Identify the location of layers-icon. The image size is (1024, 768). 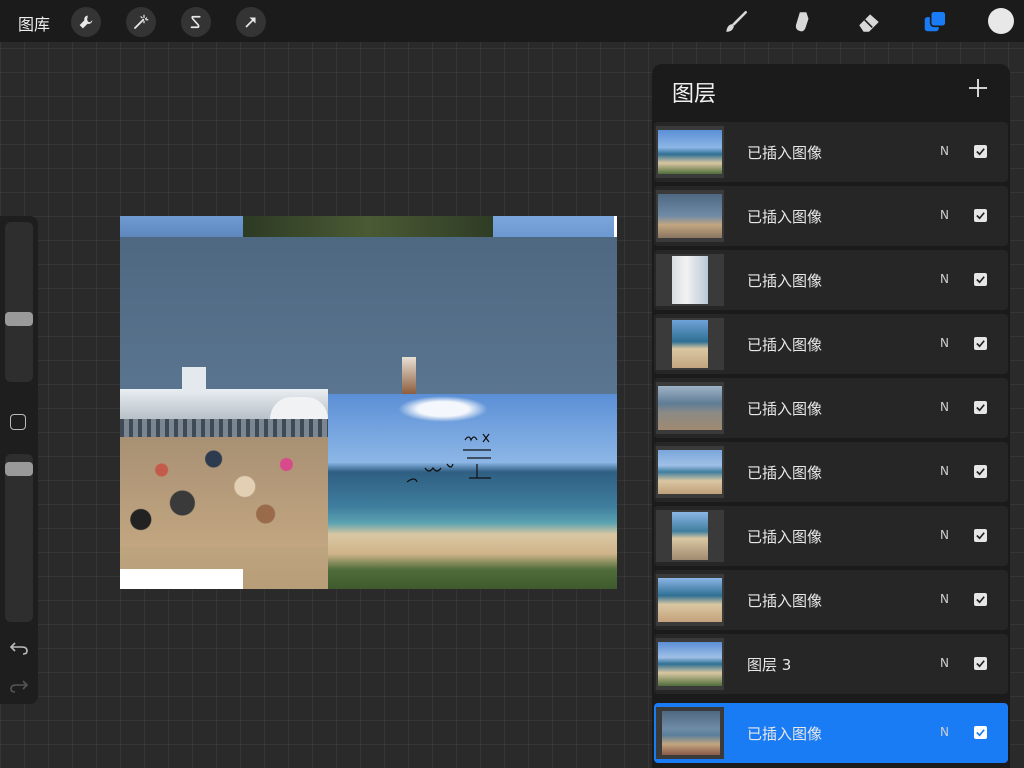
(935, 21).